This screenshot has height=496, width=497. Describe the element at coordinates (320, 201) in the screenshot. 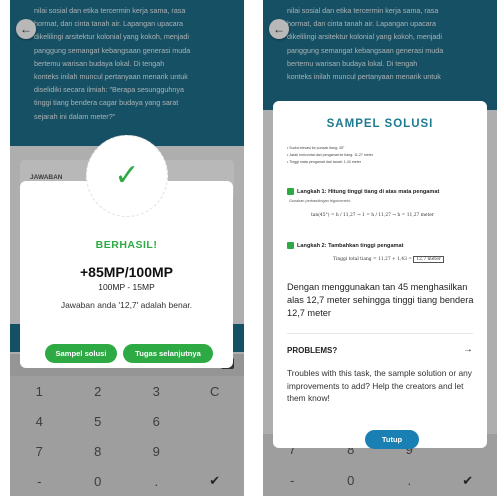

I see `step-1-note: Gunakan perbandingan trigonometri:` at that location.